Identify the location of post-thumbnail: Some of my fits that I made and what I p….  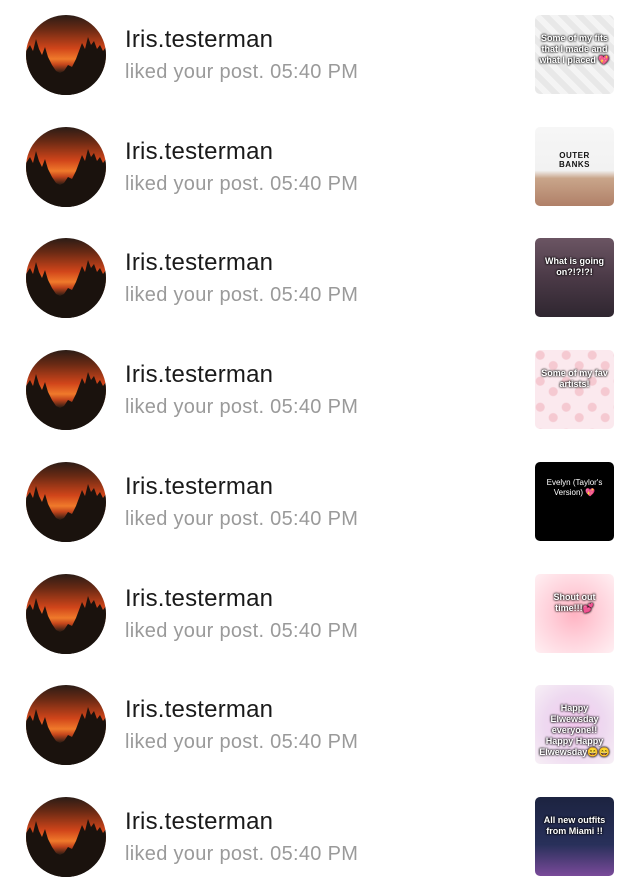
(574, 54).